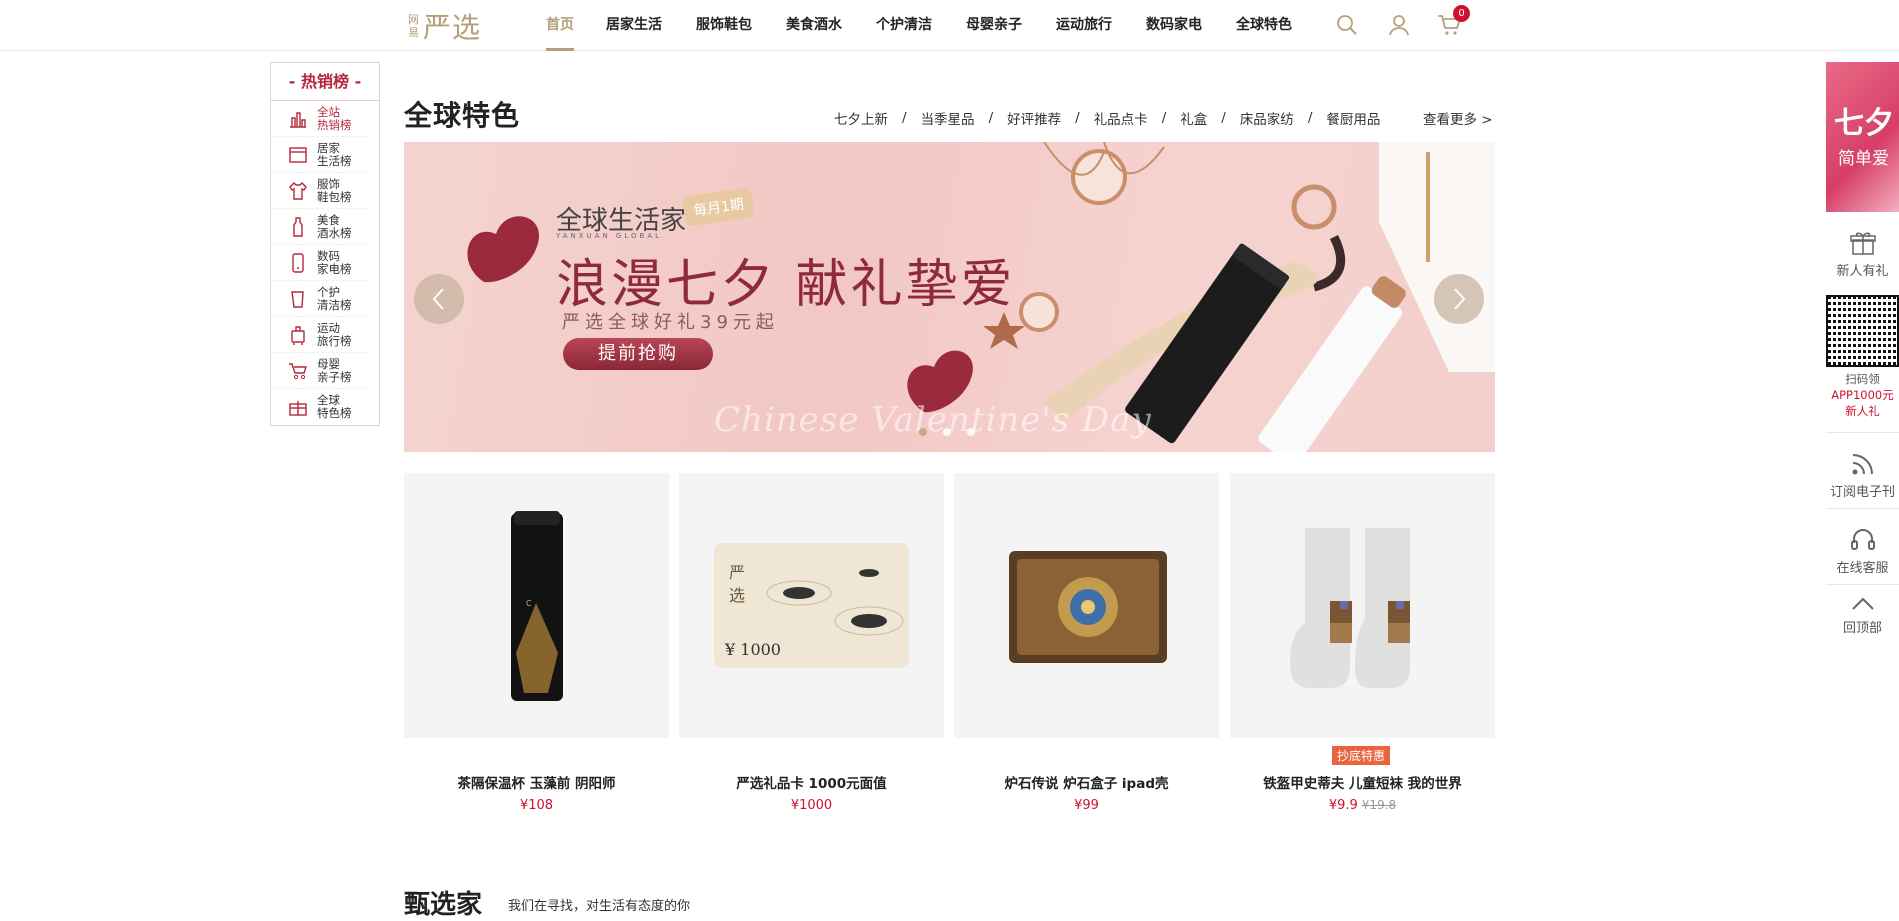 This screenshot has width=1899, height=921. Describe the element at coordinates (529, 603) in the screenshot. I see `svg-text: C` at that location.